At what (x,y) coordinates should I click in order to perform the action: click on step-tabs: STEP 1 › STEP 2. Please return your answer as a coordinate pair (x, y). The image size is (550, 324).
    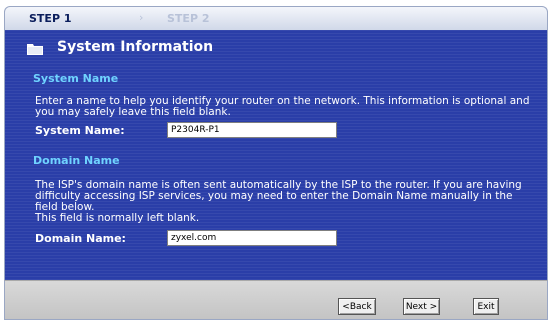
    Looking at the image, I should click on (276, 18).